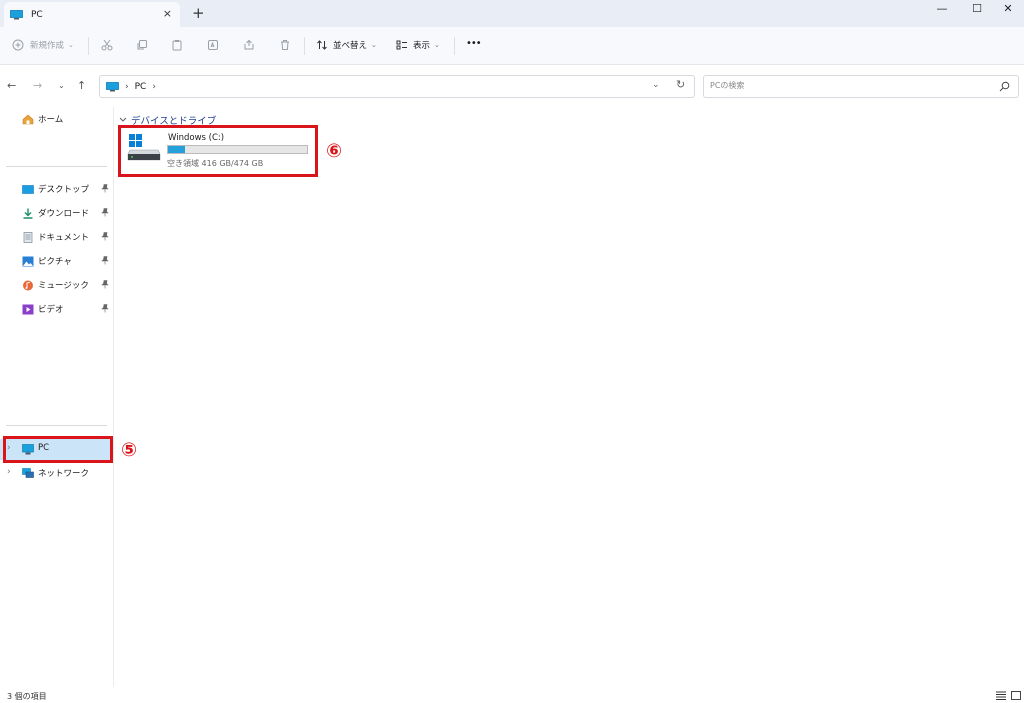 The width and height of the screenshot is (1024, 703). What do you see at coordinates (64, 214) in the screenshot?
I see `sidebar-item-label: ダウンロード` at bounding box center [64, 214].